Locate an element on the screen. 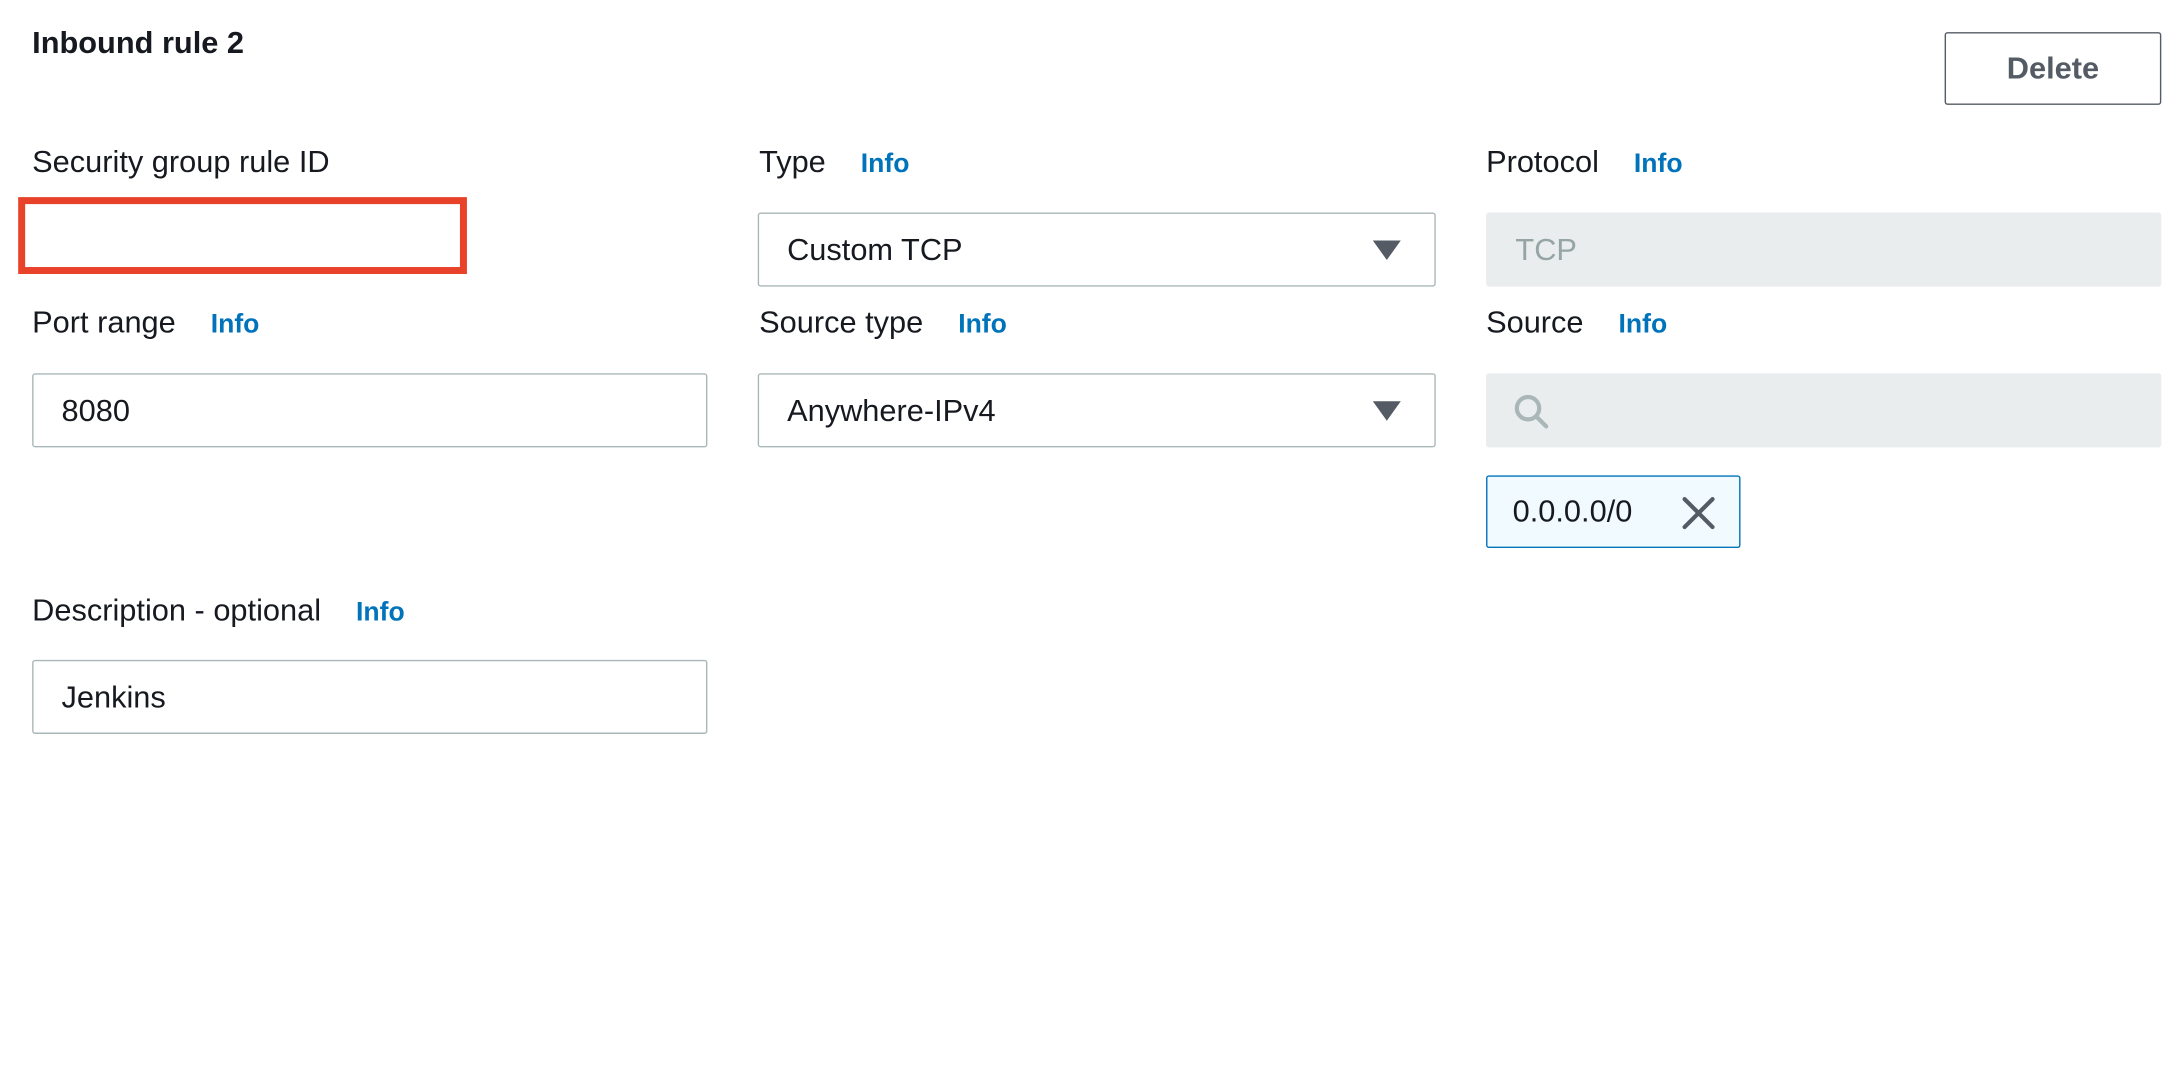 The image size is (2180, 1065). source-type-select-value: Anywhere-IPv4 is located at coordinates (891, 410).